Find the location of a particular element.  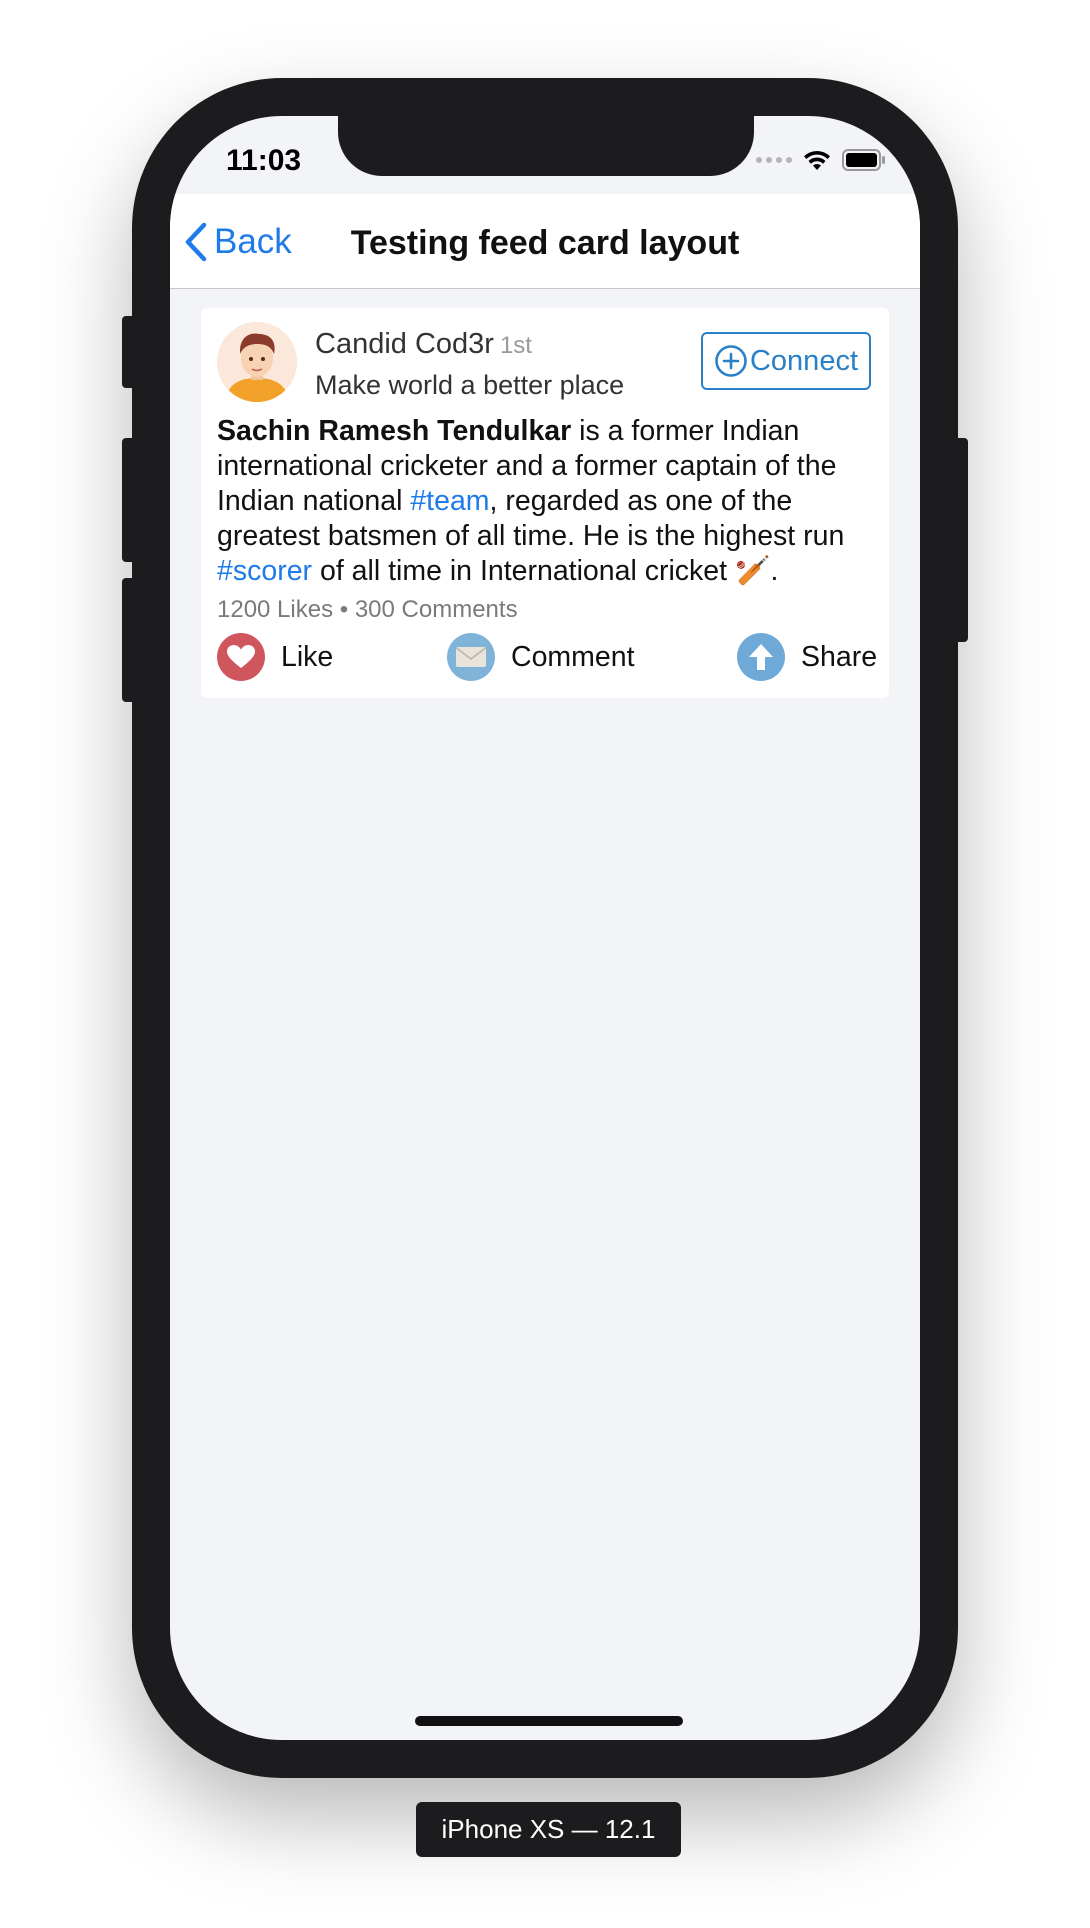

envelope-icon is located at coordinates (471, 657).